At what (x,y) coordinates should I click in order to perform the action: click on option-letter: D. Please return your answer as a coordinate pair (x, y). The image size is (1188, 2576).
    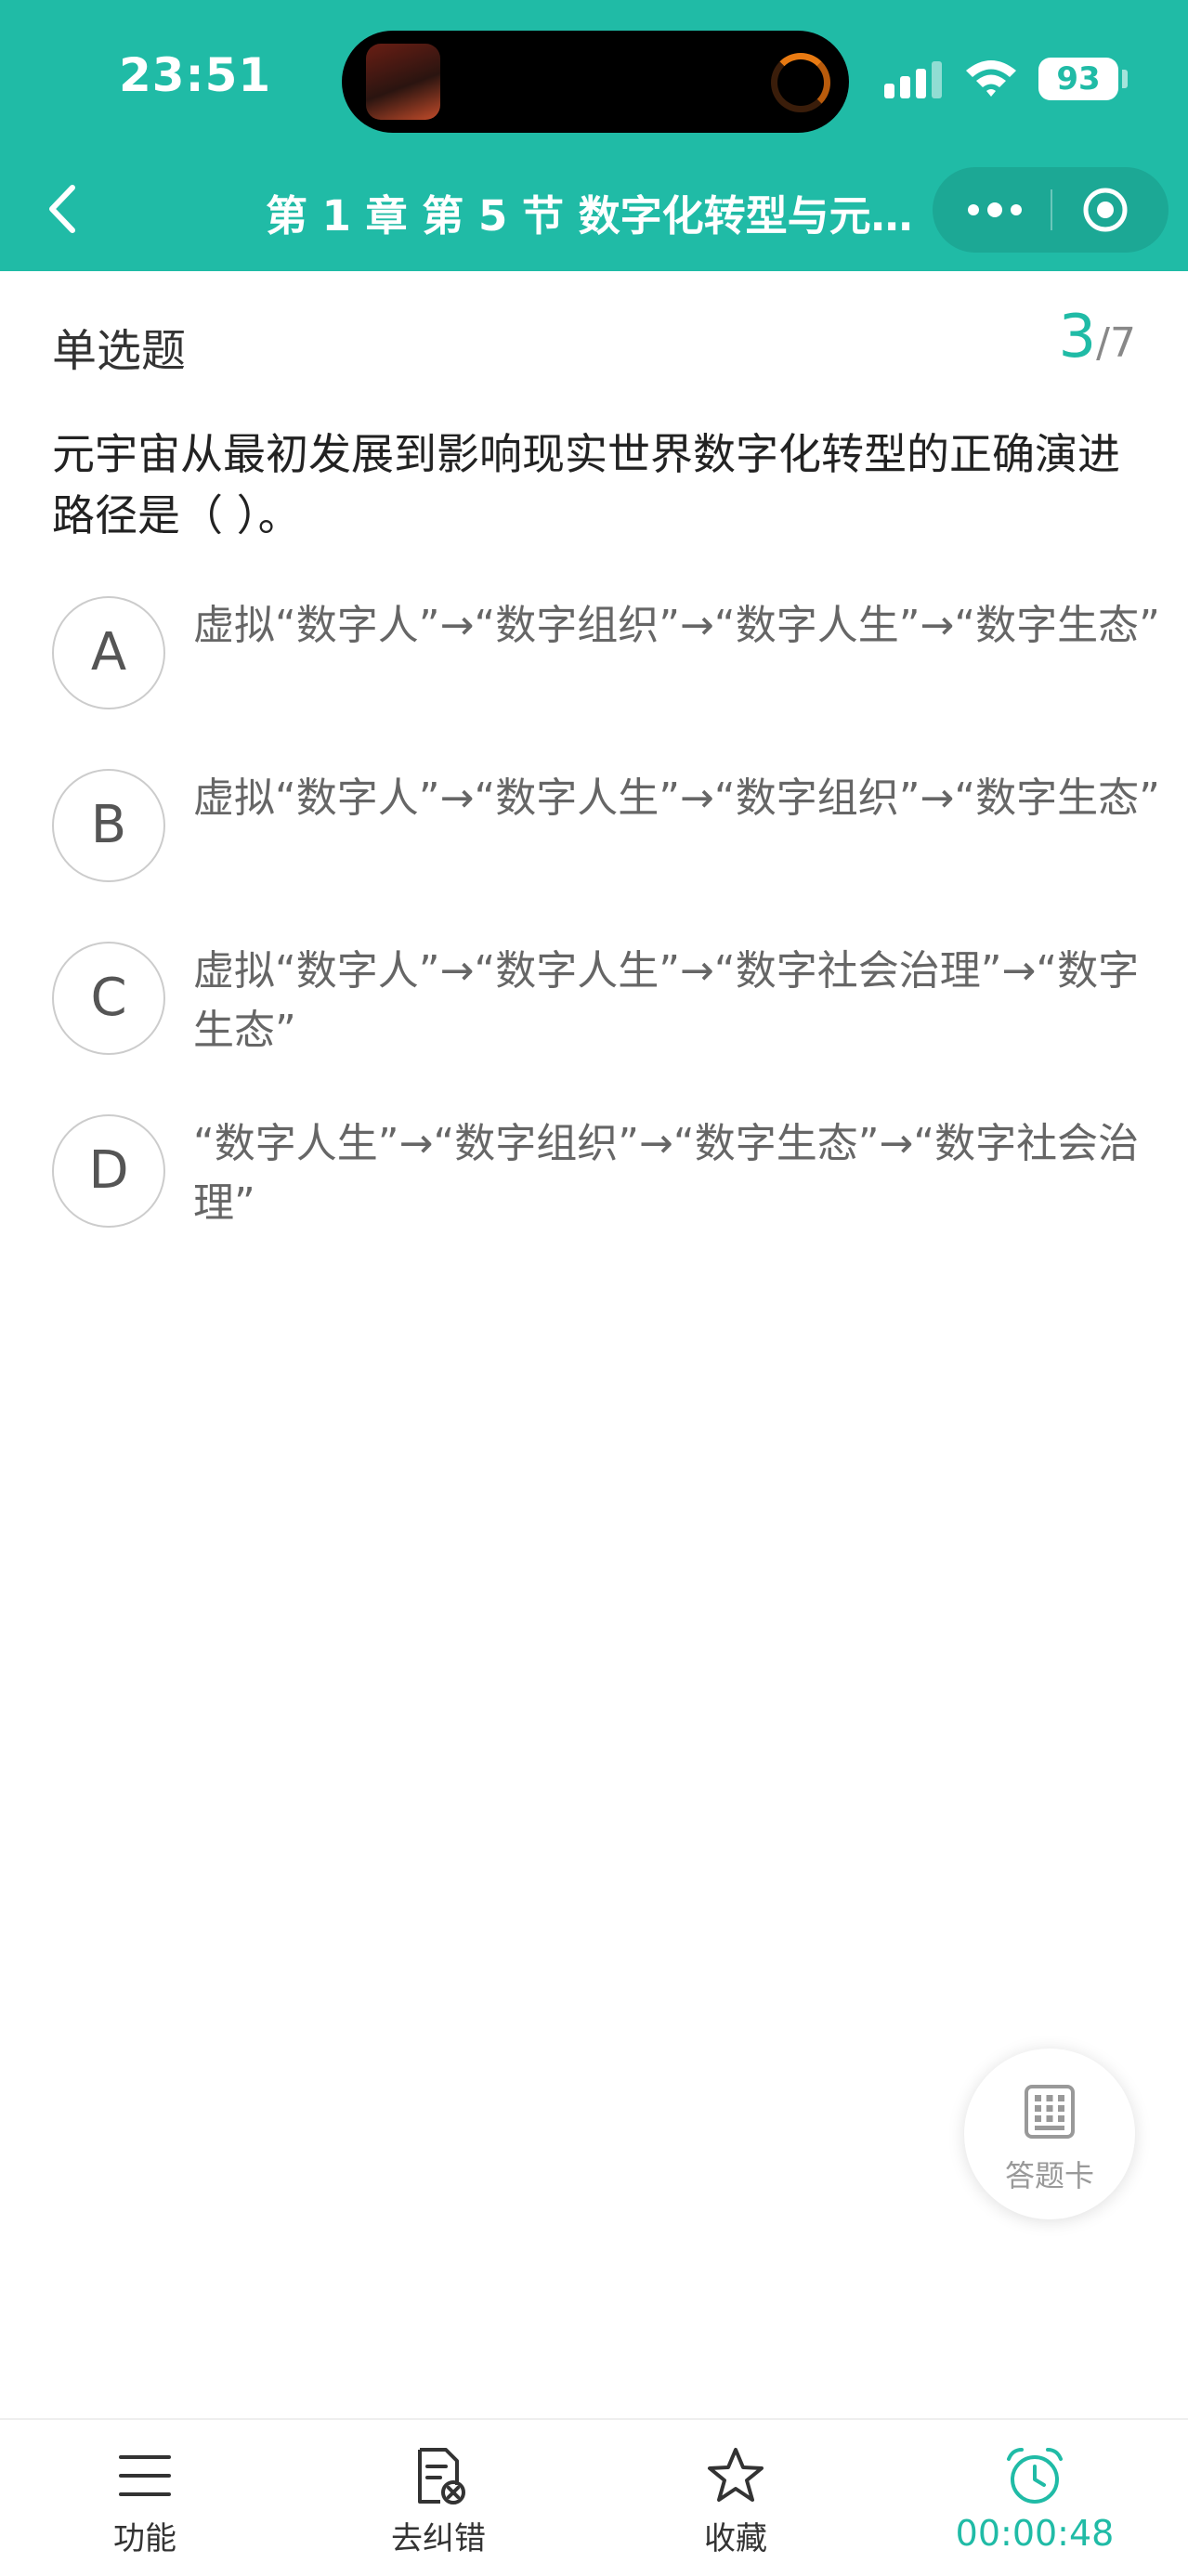
    Looking at the image, I should click on (108, 1171).